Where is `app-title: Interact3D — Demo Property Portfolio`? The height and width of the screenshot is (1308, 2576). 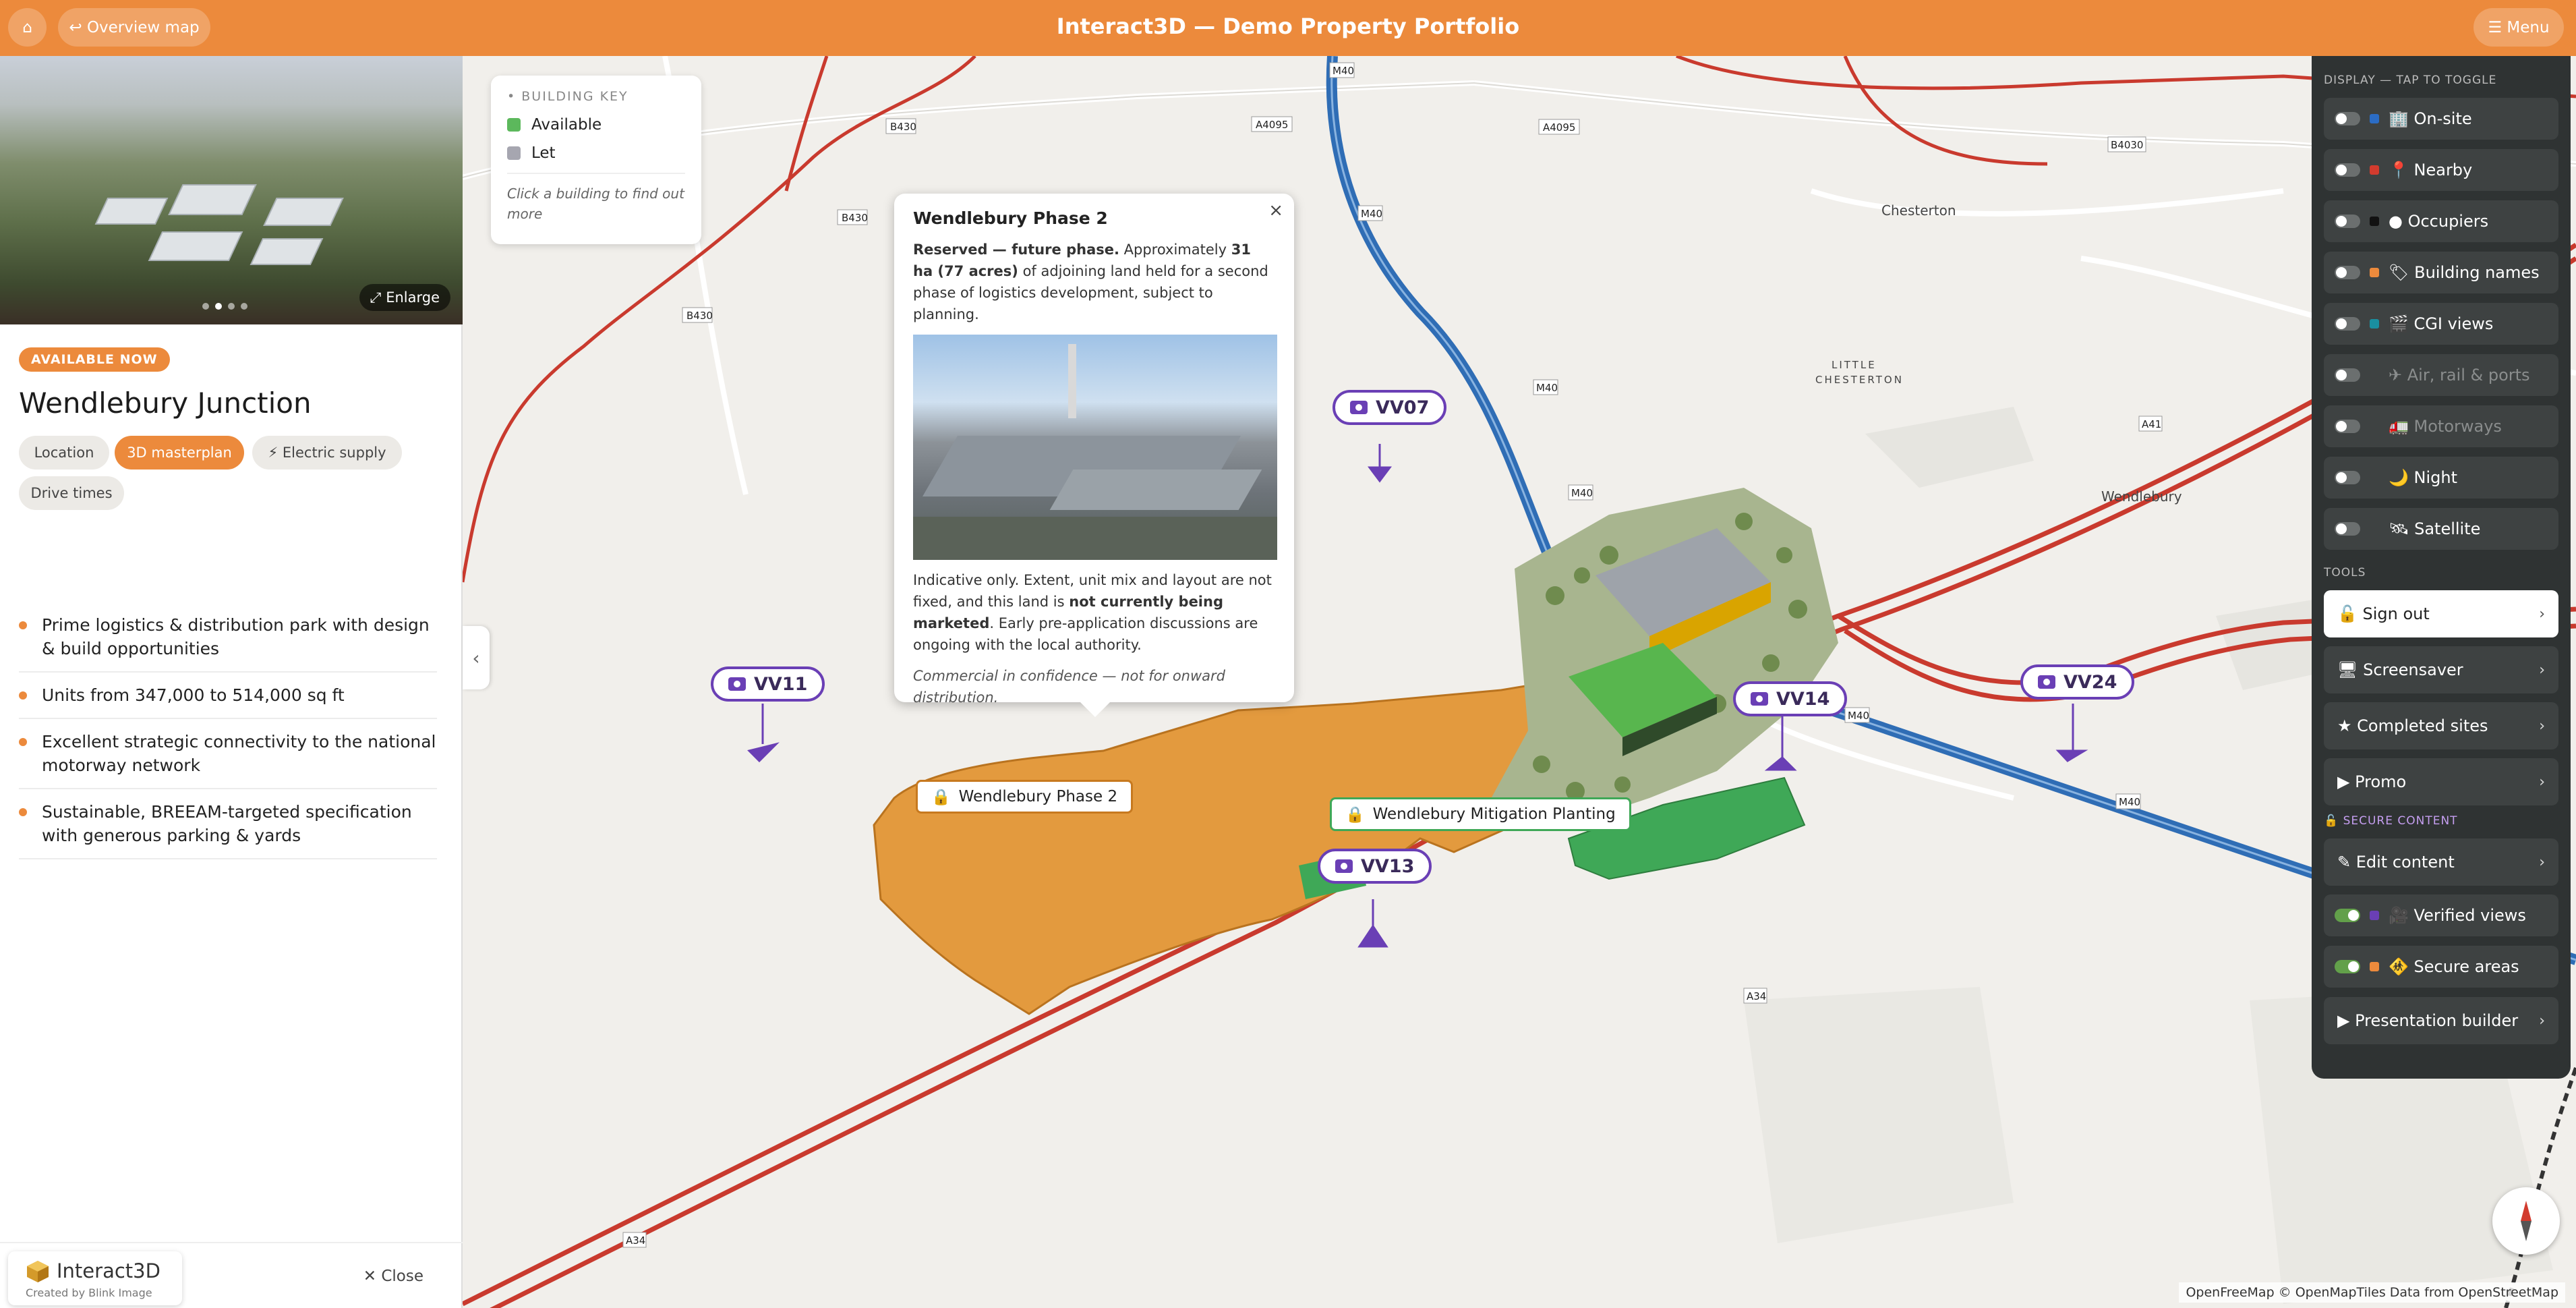
app-title: Interact3D — Demo Property Portfolio is located at coordinates (1288, 26).